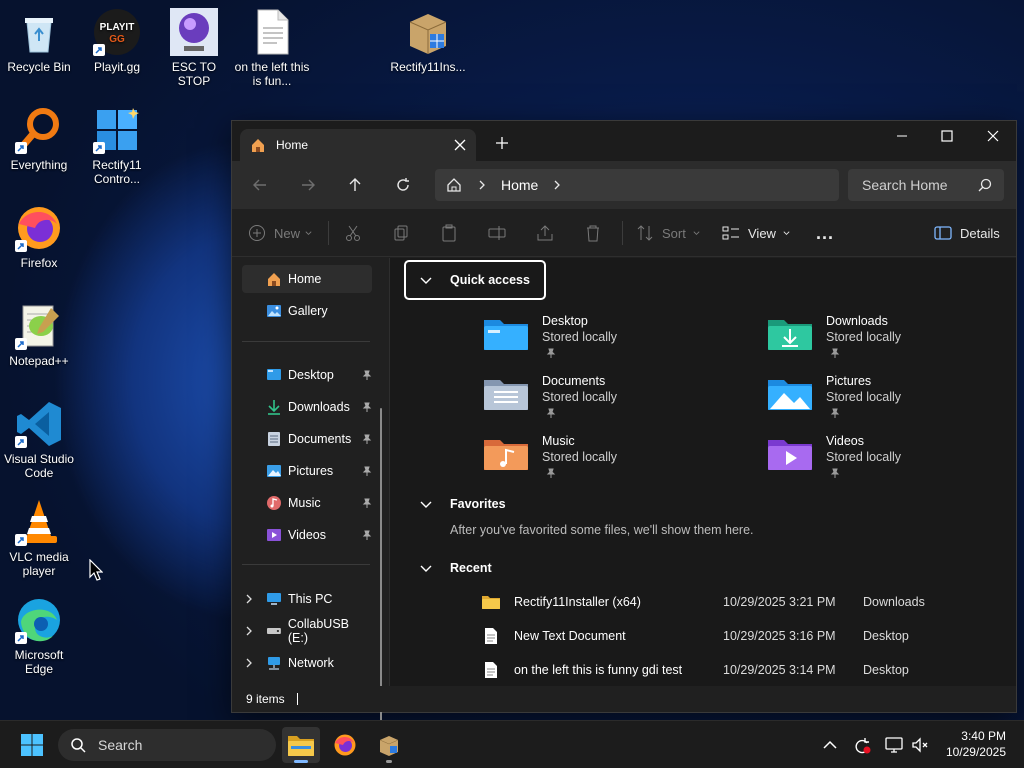 Image resolution: width=1024 pixels, height=768 pixels. I want to click on folder-tile-pictures: Pictures Stored locally, so click(896, 398).